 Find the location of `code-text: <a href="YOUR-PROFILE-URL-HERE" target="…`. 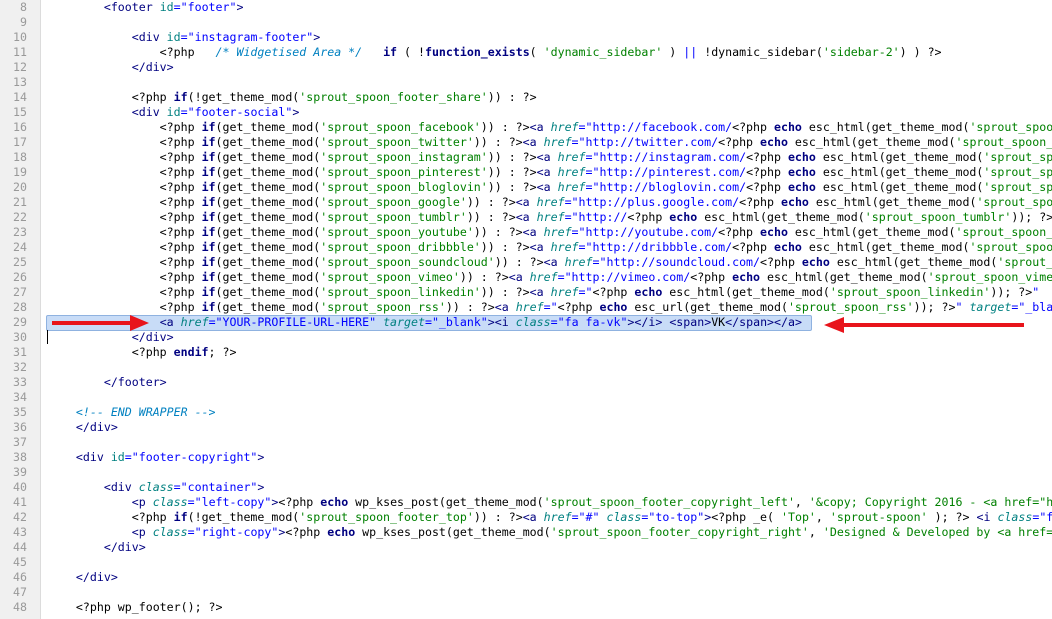

code-text: <a href="YOUR-PROFILE-URL-HERE" target="… is located at coordinates (425, 322).